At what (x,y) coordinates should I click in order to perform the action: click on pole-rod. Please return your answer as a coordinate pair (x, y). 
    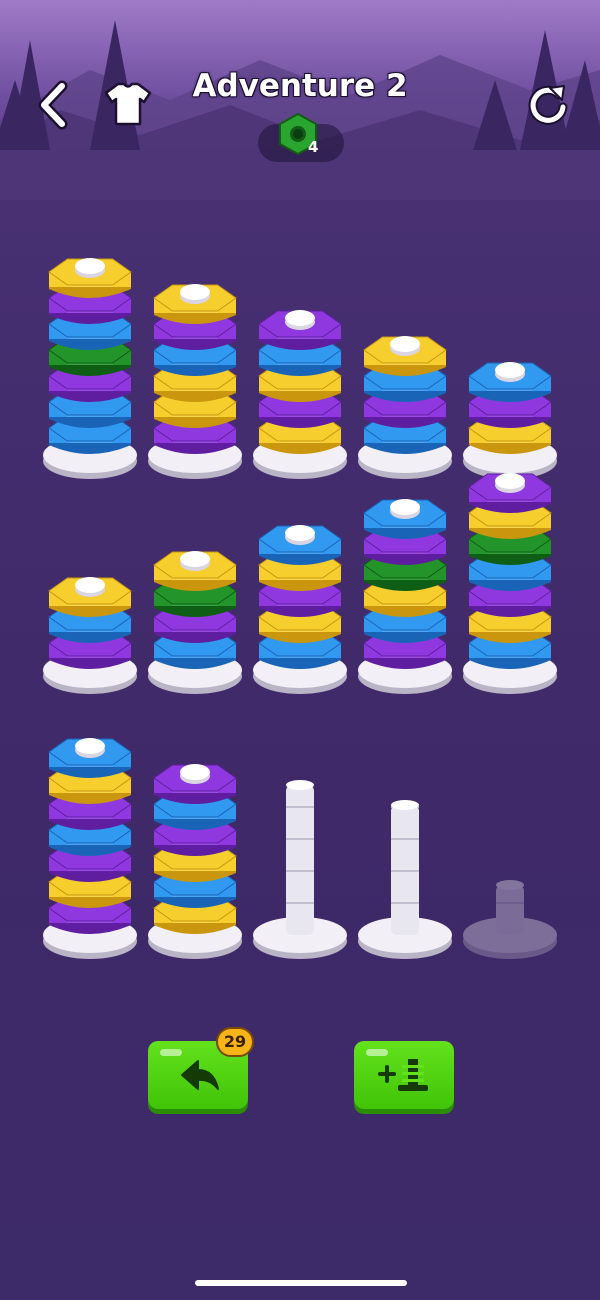
    Looking at the image, I should click on (510, 910).